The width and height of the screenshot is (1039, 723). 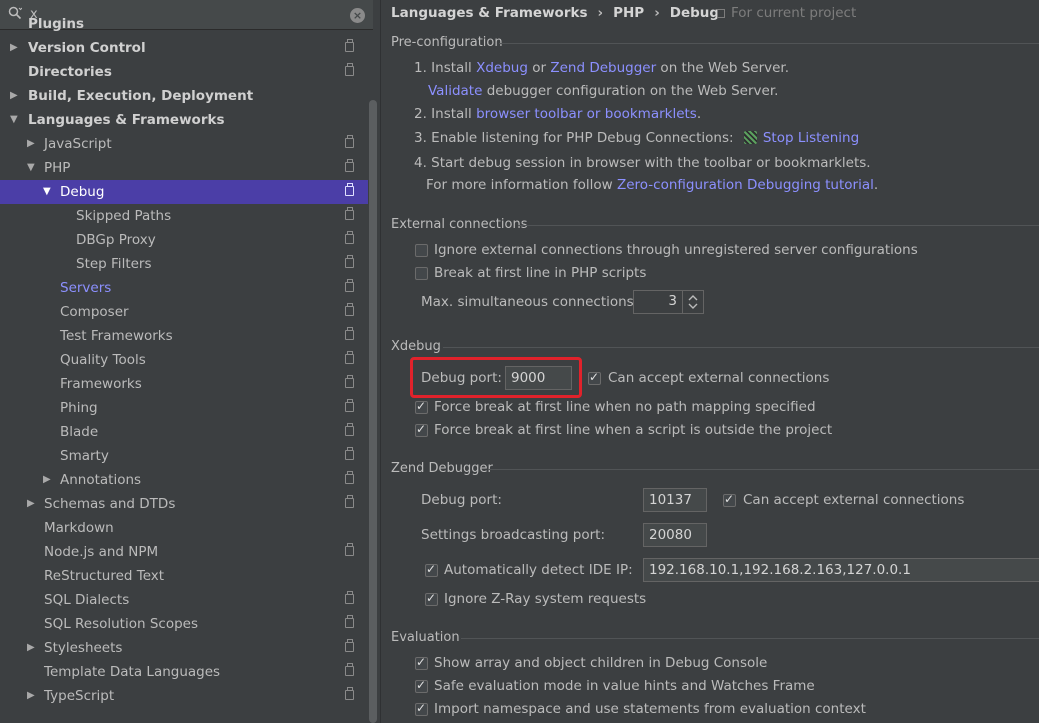 What do you see at coordinates (513, 535) in the screenshot?
I see `broadcast-port-label: Settings broadcasting port:` at bounding box center [513, 535].